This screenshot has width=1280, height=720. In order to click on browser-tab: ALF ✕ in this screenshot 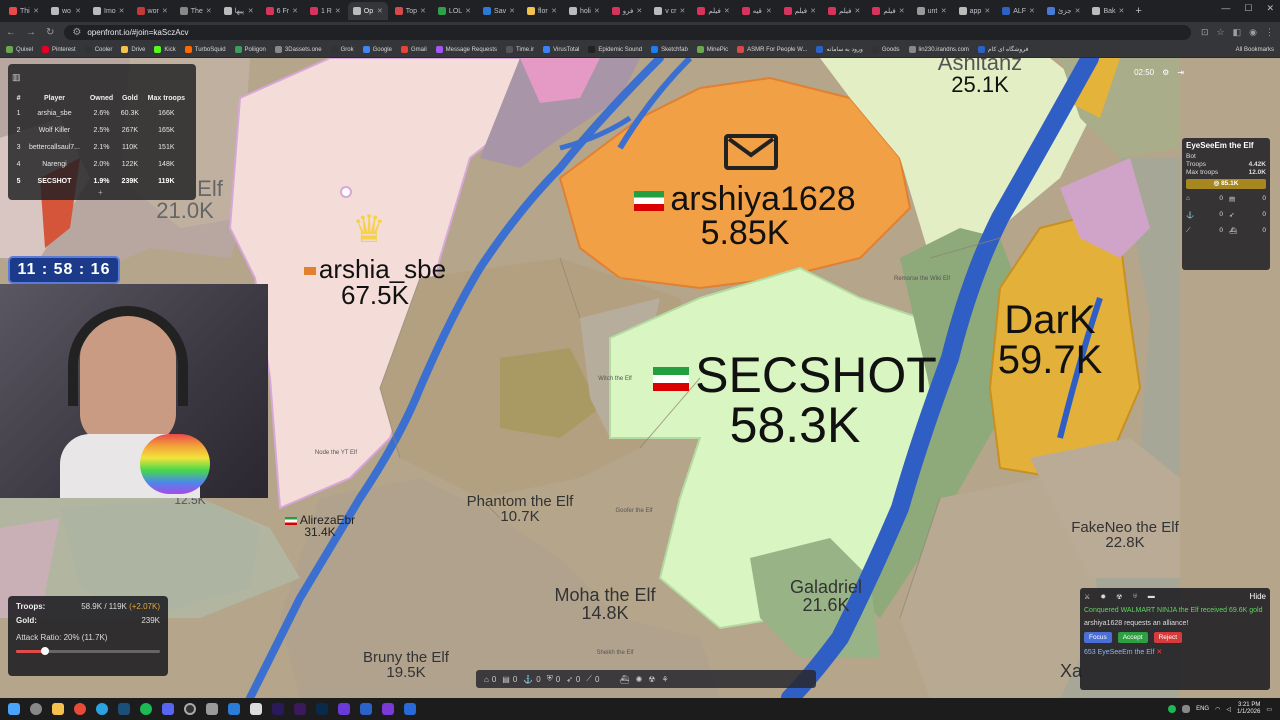, I will do `click(1018, 11)`.